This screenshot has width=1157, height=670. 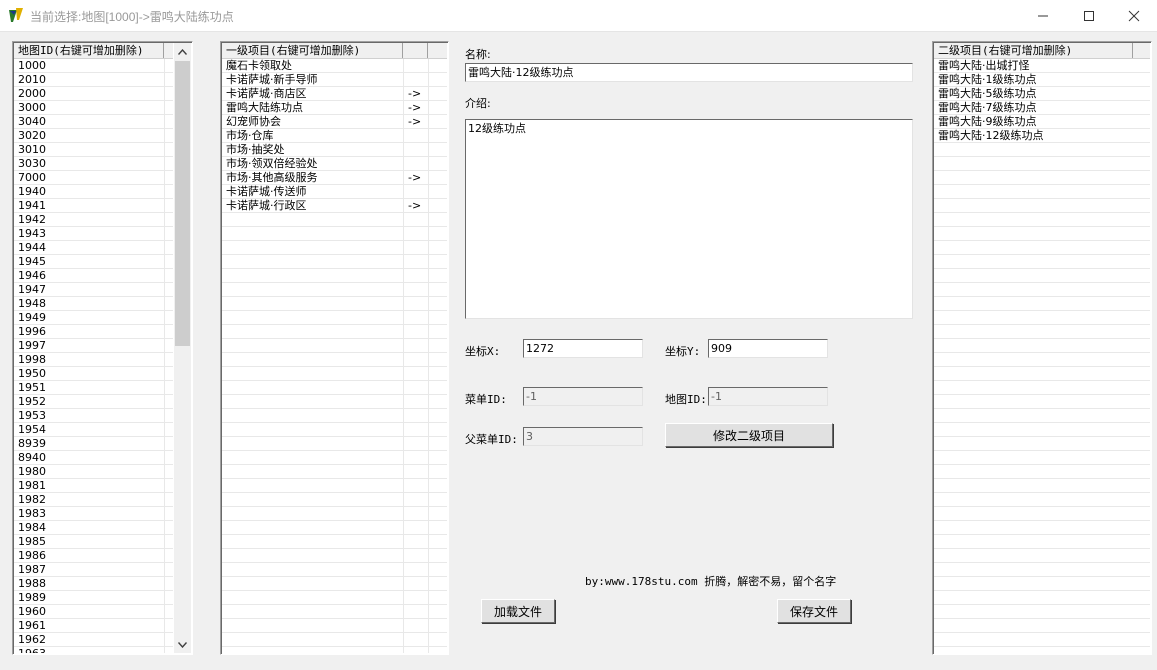 What do you see at coordinates (93, 612) in the screenshot?
I see `list-item: 1960` at bounding box center [93, 612].